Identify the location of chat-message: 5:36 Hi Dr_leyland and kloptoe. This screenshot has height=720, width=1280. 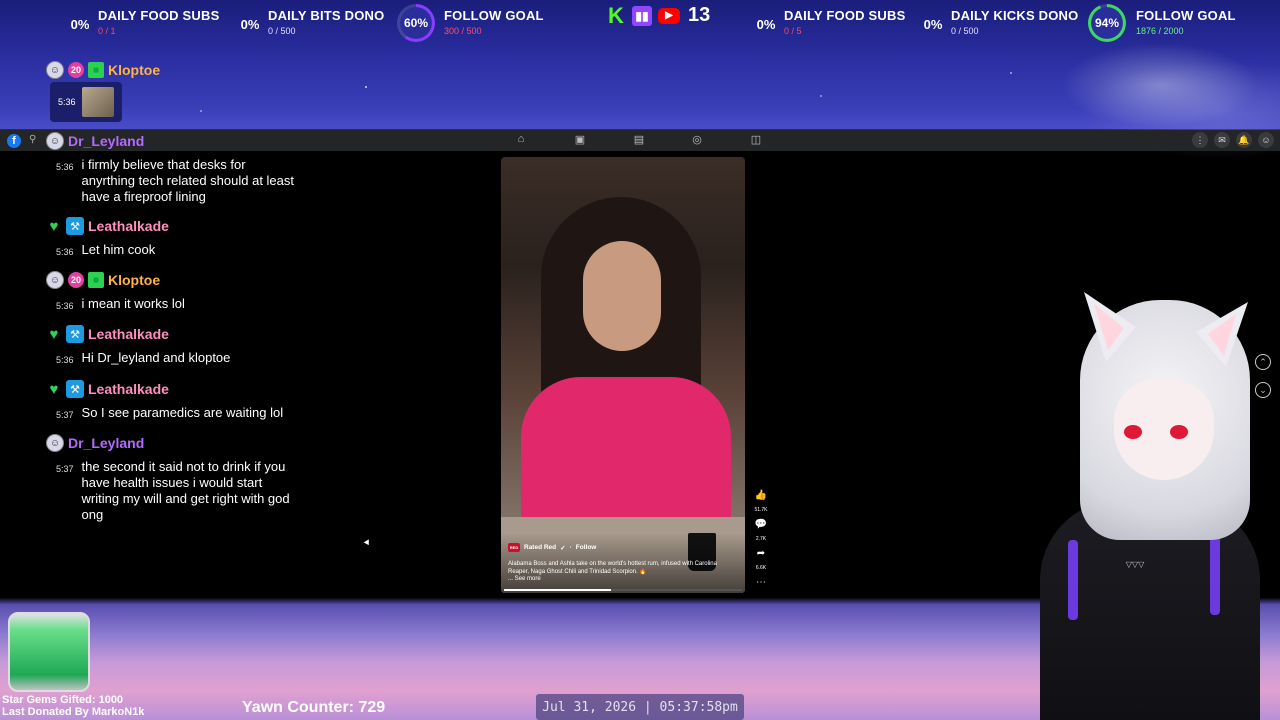
(176, 359).